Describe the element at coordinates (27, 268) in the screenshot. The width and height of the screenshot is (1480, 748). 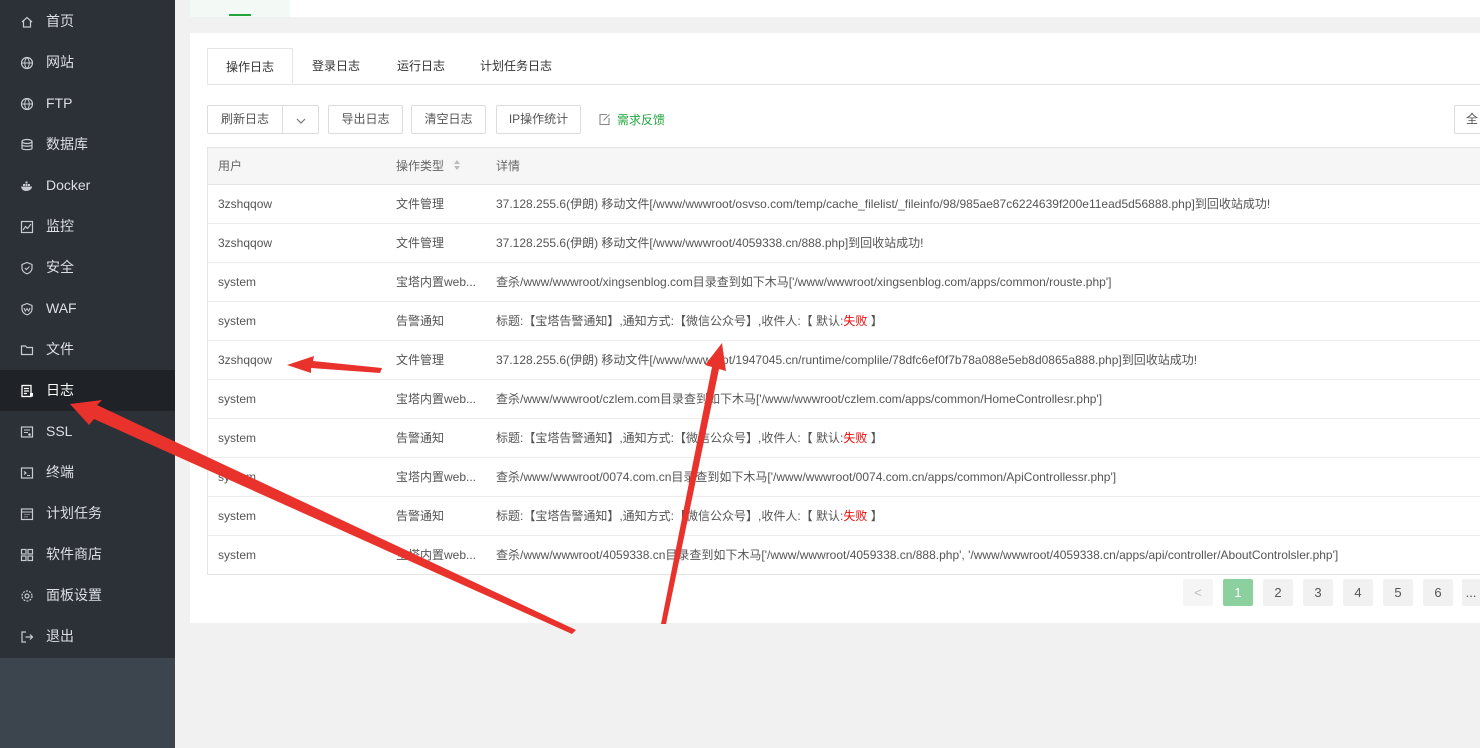
I see `shield-icon` at that location.